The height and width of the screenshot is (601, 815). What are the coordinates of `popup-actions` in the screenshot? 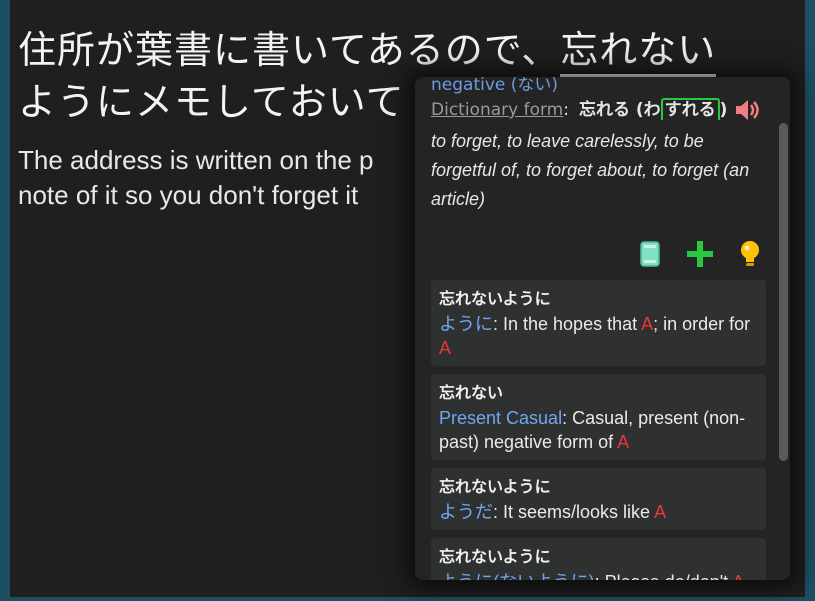 It's located at (598, 254).